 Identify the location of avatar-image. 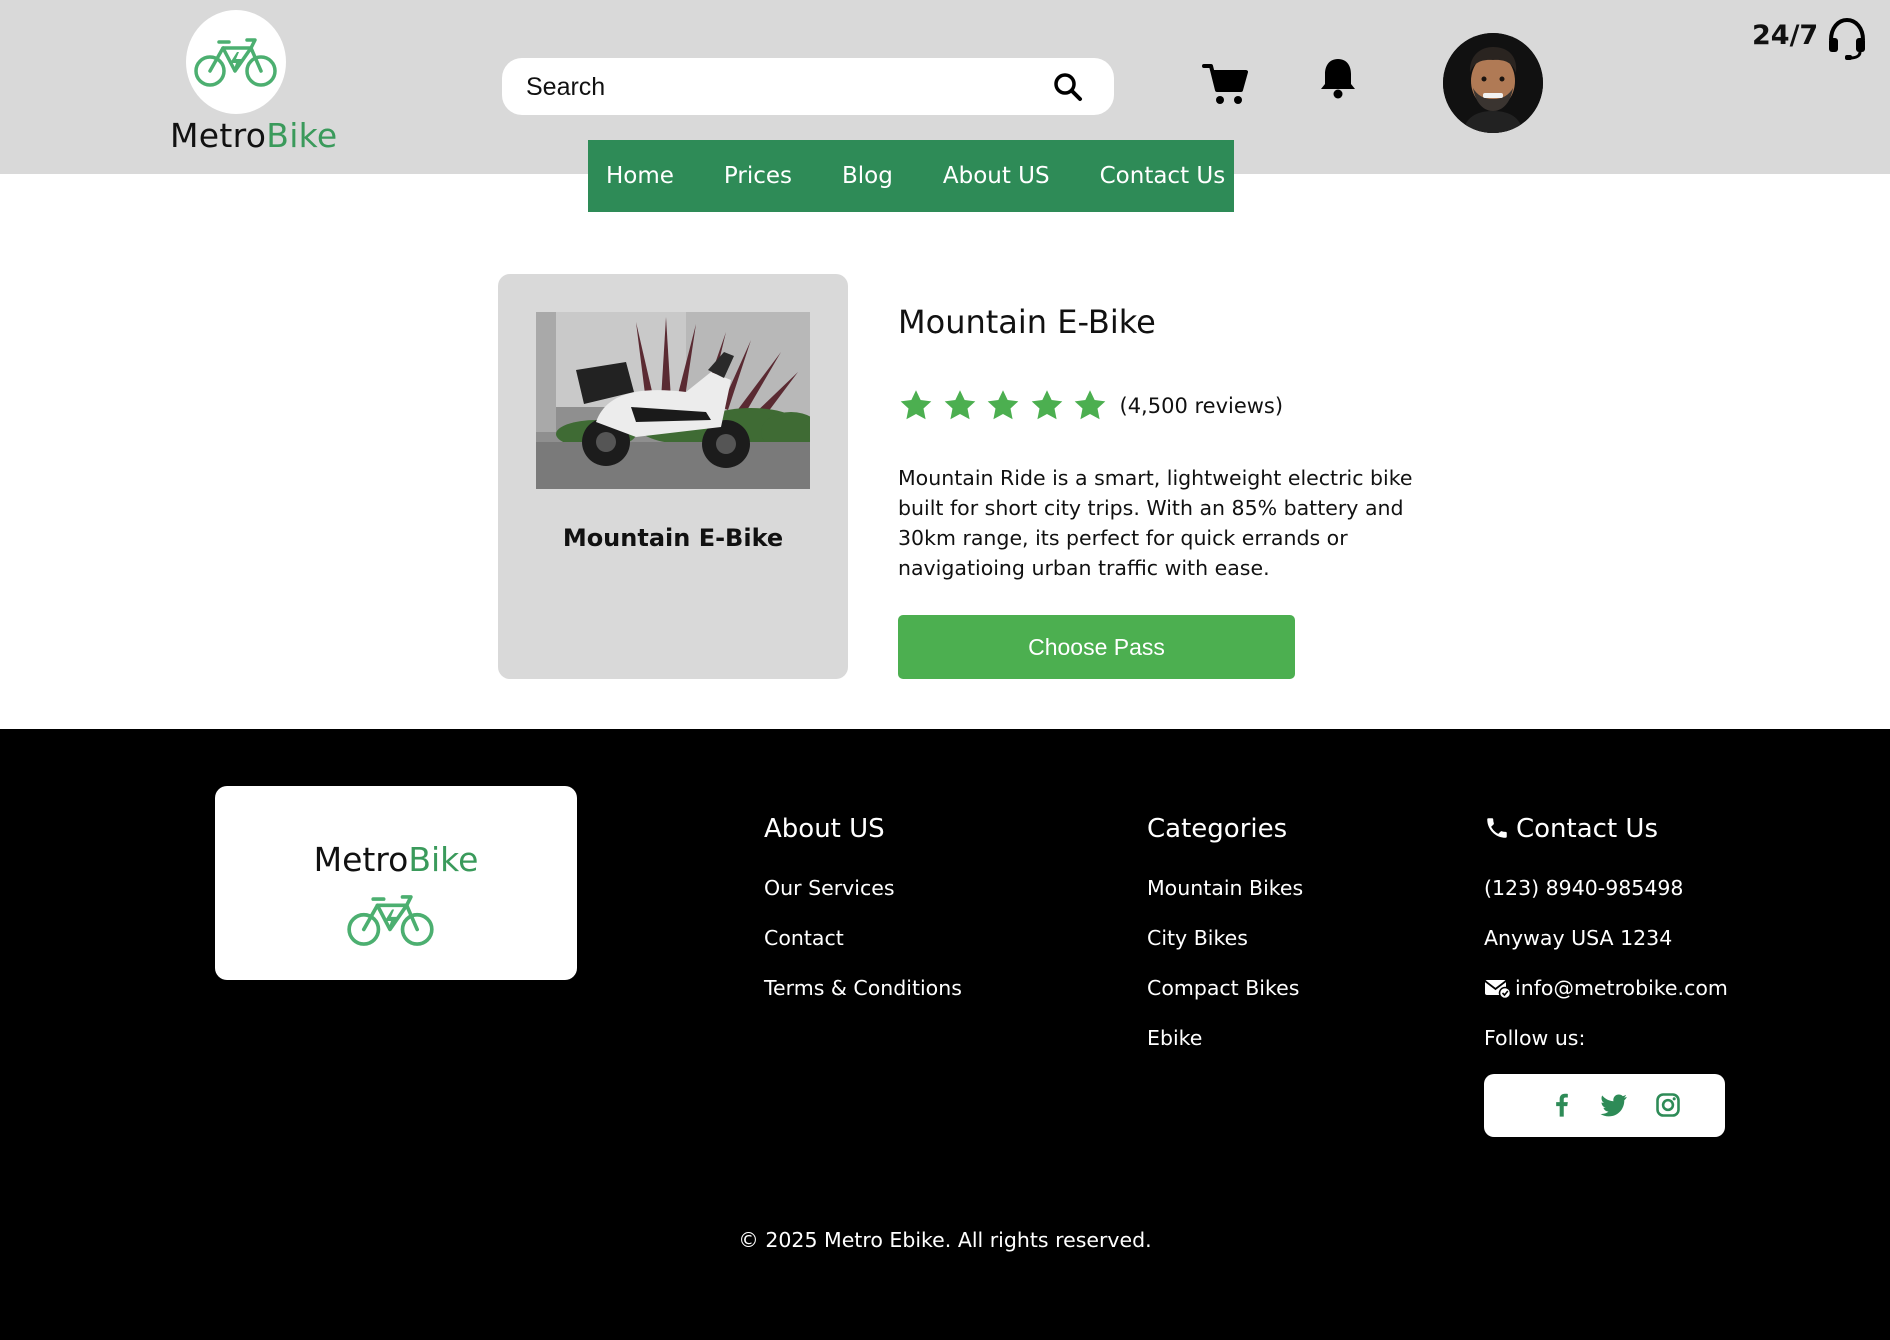
(1493, 83).